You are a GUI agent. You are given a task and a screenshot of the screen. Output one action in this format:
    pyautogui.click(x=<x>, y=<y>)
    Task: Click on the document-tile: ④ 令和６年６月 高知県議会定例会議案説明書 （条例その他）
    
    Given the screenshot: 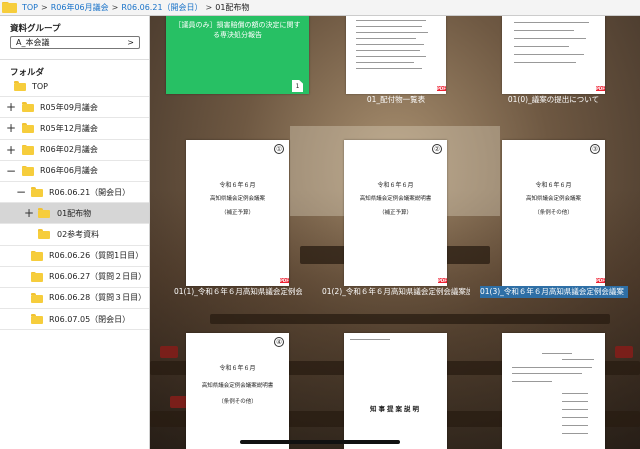 What is the action you would take?
    pyautogui.click(x=237, y=391)
    